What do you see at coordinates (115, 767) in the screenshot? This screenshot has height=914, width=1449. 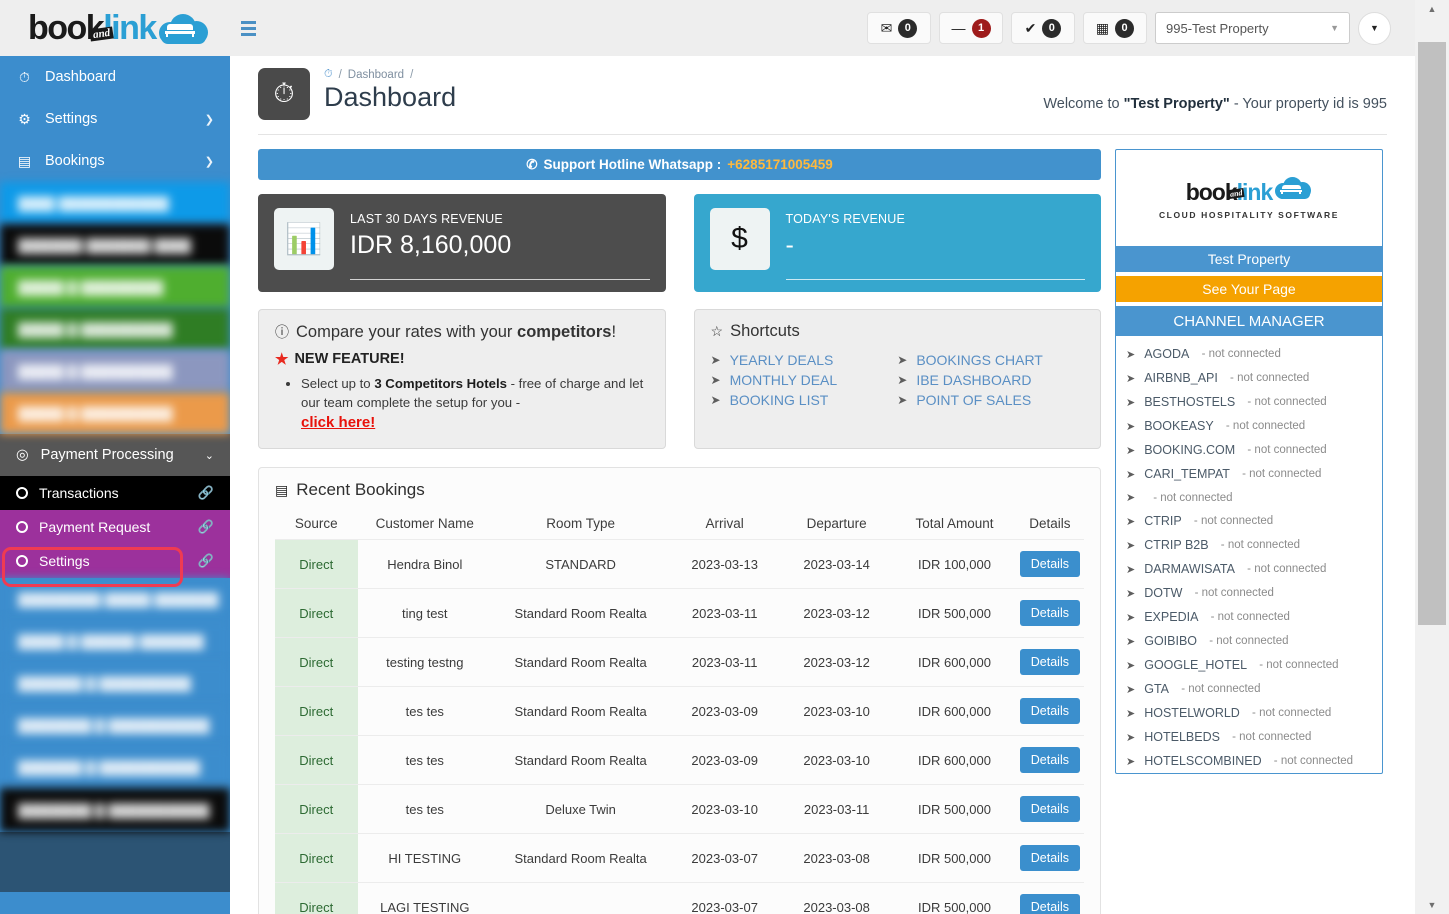 I see `sidebar-item-redacted: ███████ █ ███████████` at bounding box center [115, 767].